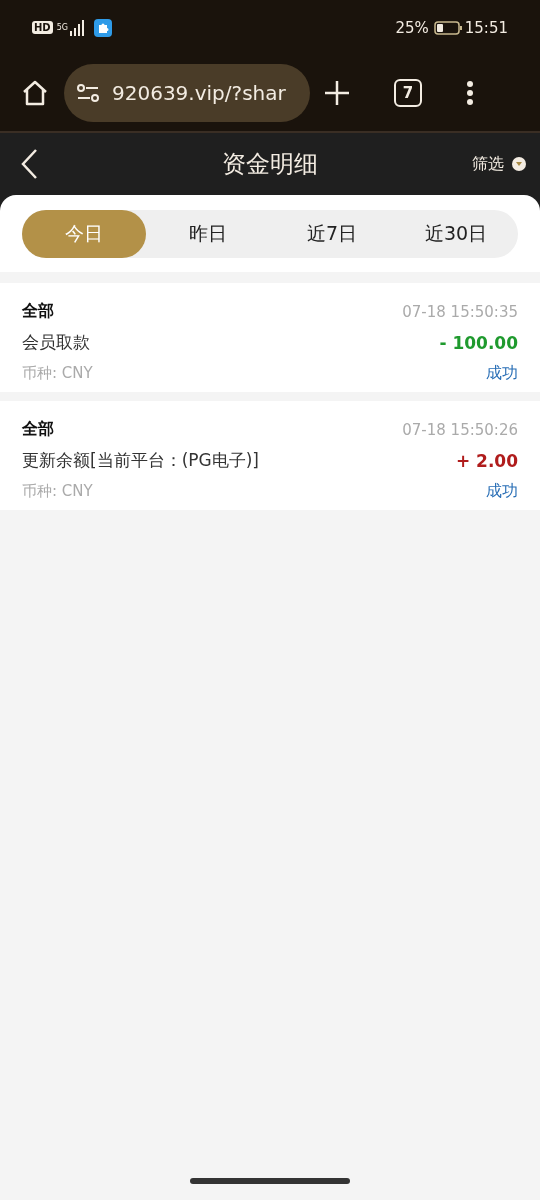 This screenshot has width=540, height=1200. Describe the element at coordinates (412, 27) in the screenshot. I see `battery-percent: 25%` at that location.